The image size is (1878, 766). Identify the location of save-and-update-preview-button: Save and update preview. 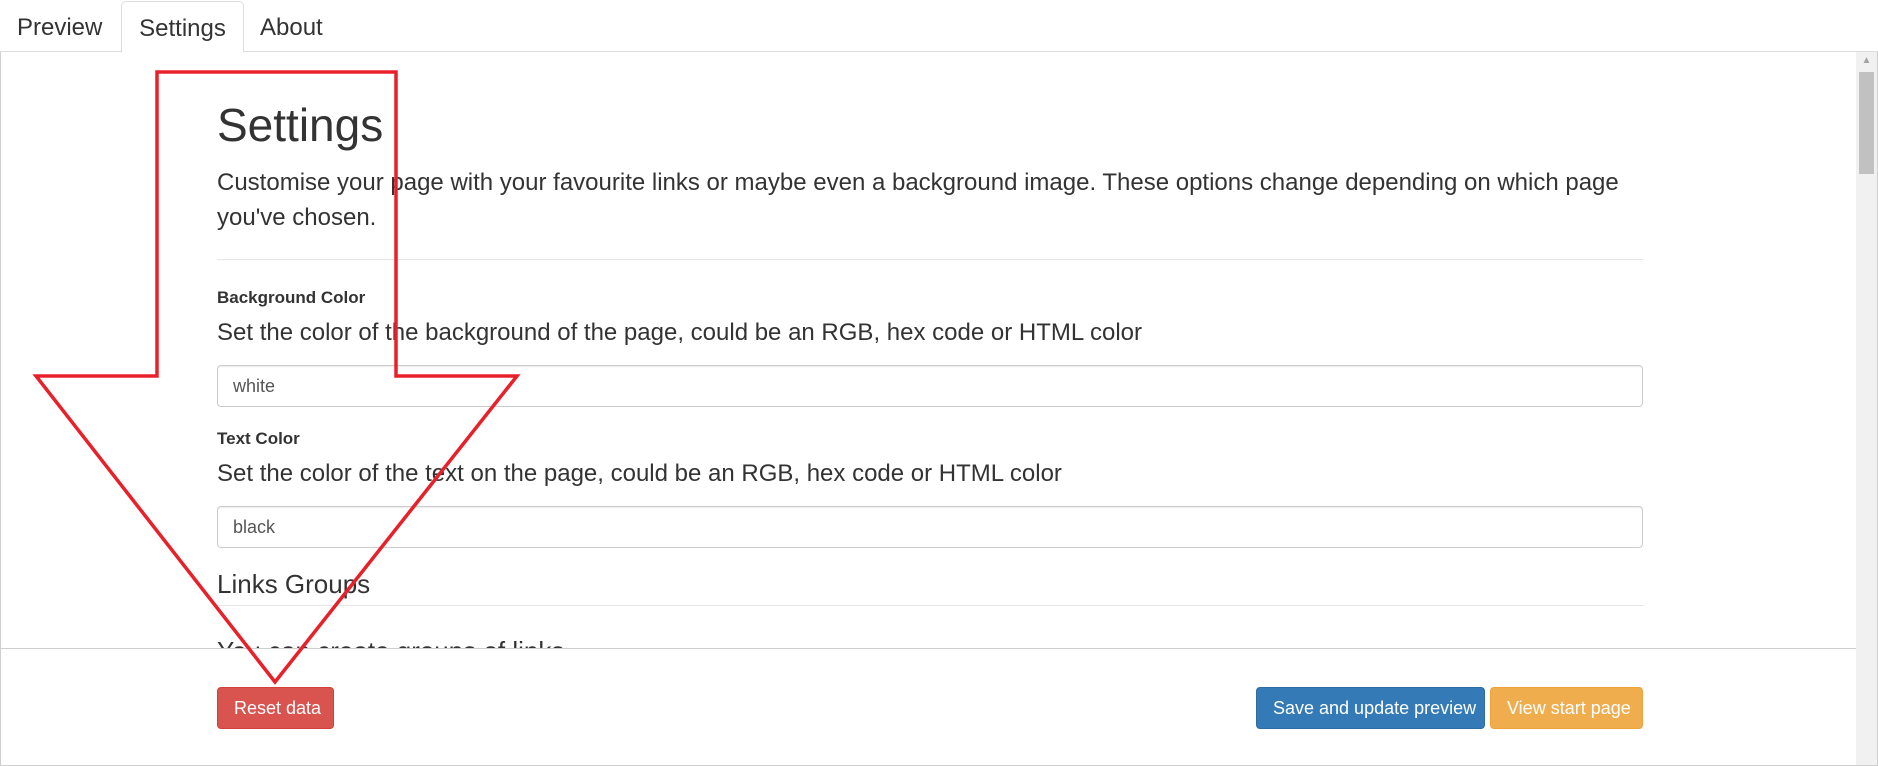
(1370, 708).